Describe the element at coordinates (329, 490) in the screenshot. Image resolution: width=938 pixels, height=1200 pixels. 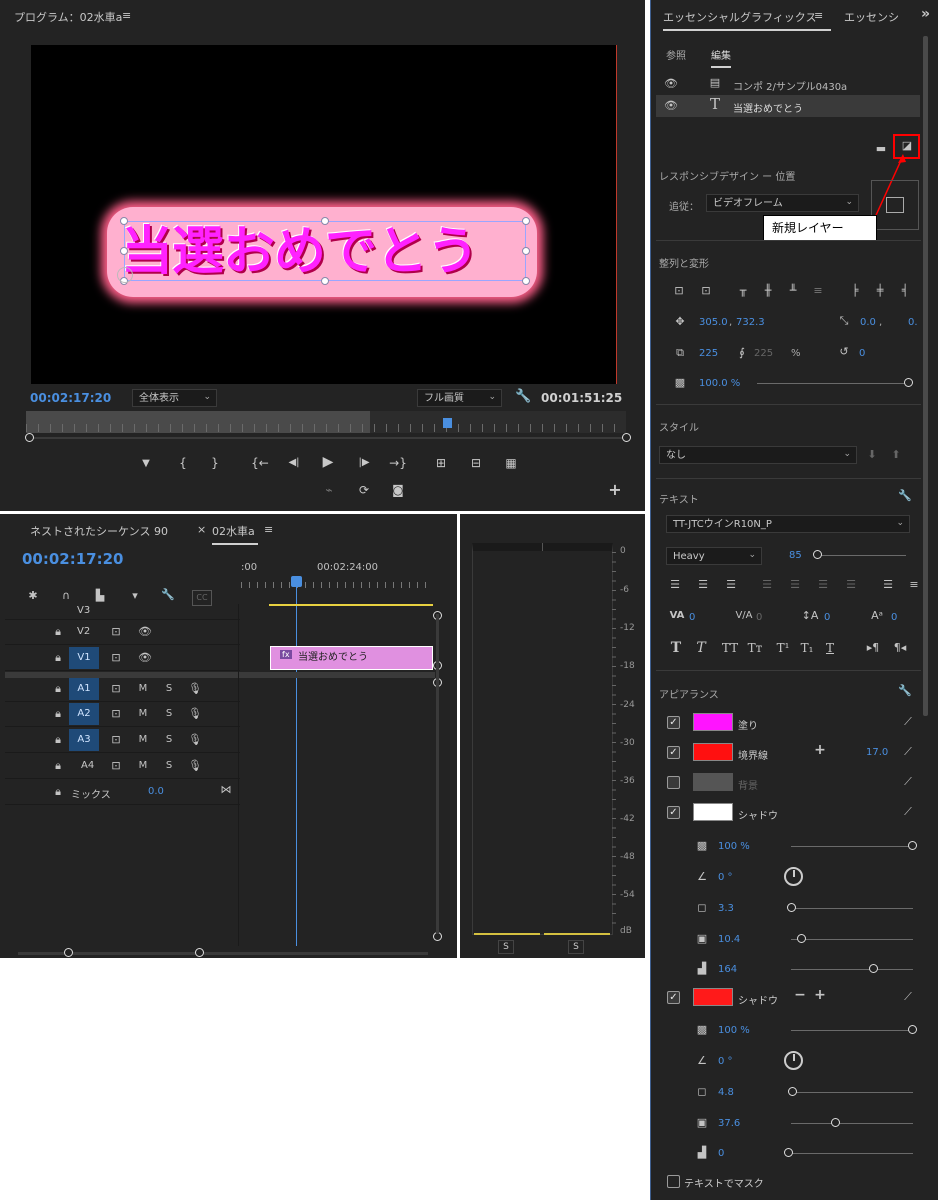
I see `comparison-view-icon: ⌁` at that location.